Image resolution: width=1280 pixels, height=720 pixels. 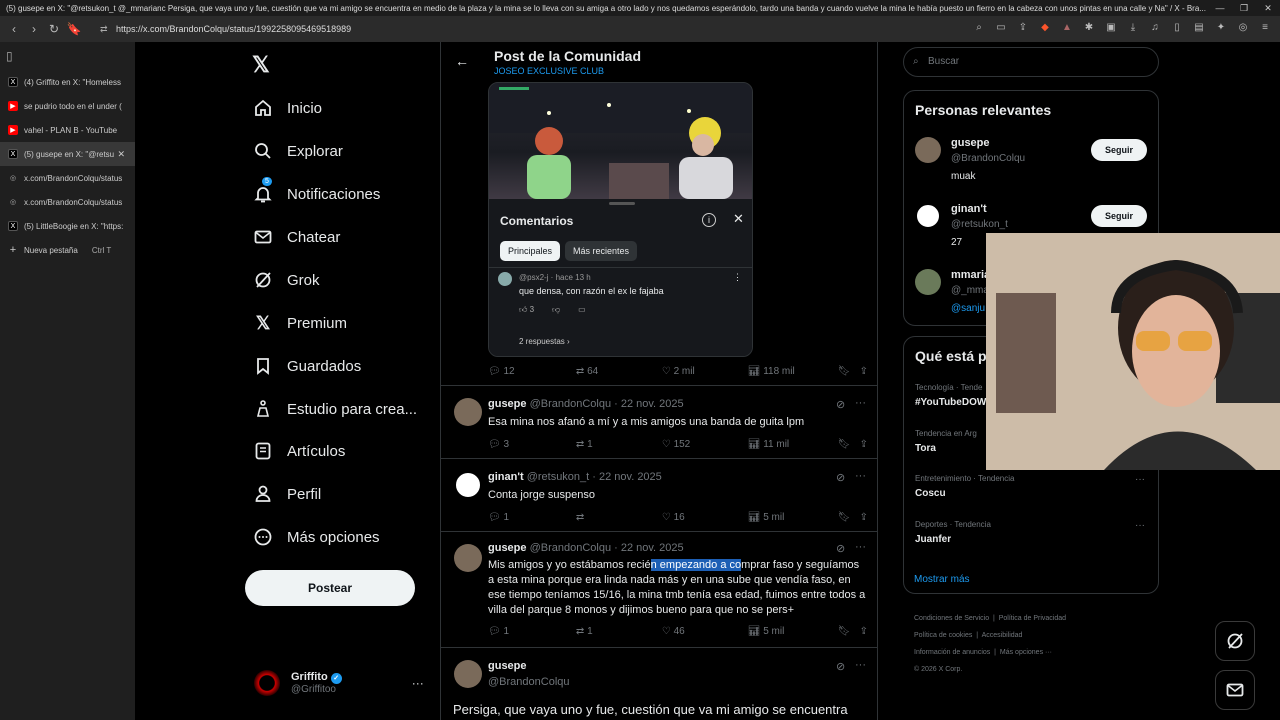 What do you see at coordinates (532, 517) in the screenshot?
I see `reply-button: 💬︎ 1` at bounding box center [532, 517].